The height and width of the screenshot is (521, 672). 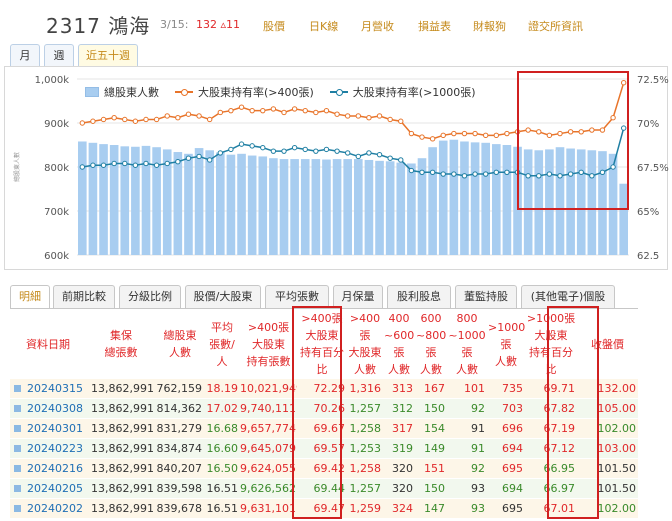 I want to click on link-income-statement: 損益表, so click(x=434, y=26).